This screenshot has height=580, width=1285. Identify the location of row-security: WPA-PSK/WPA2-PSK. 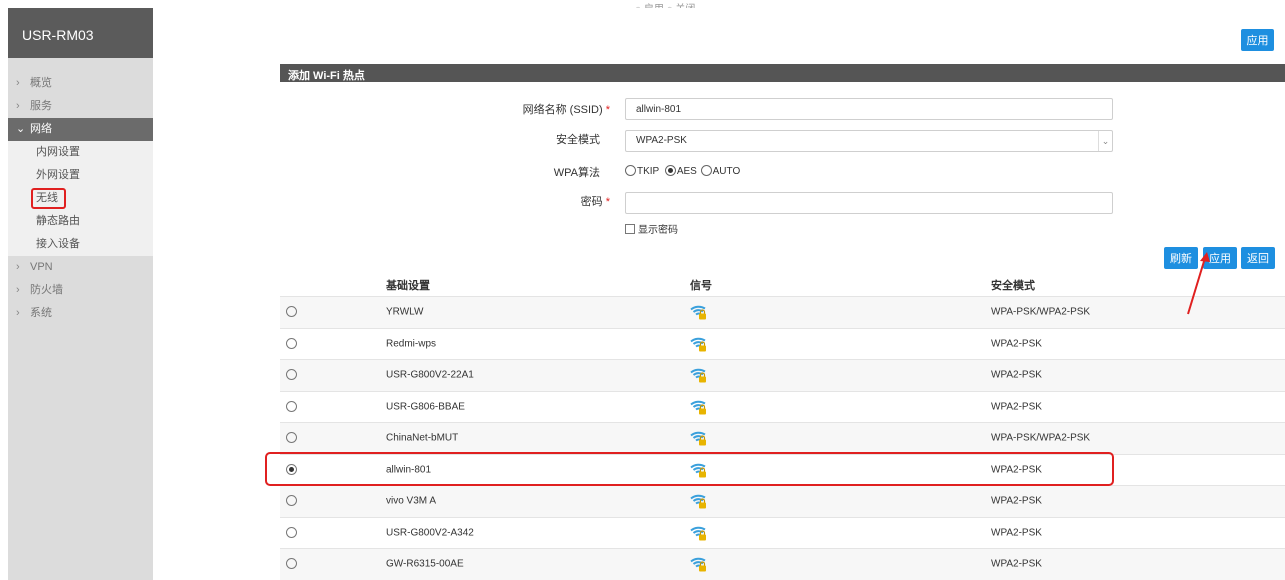
(1041, 312).